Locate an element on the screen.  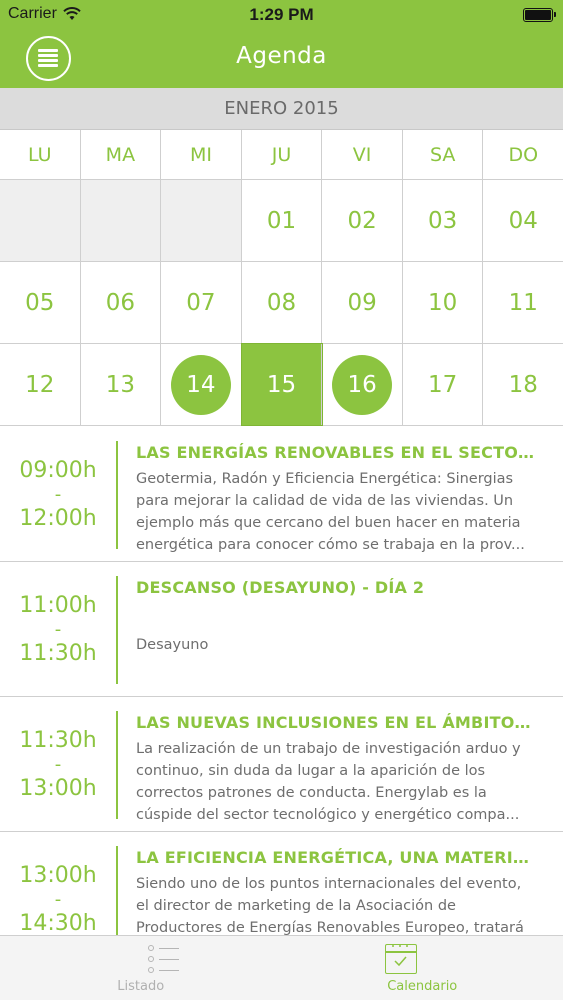
day-number: 11 is located at coordinates (523, 303).